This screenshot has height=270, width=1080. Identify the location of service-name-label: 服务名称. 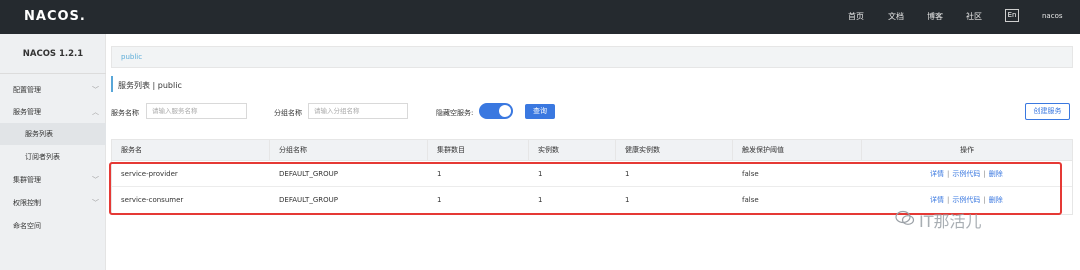
(125, 113).